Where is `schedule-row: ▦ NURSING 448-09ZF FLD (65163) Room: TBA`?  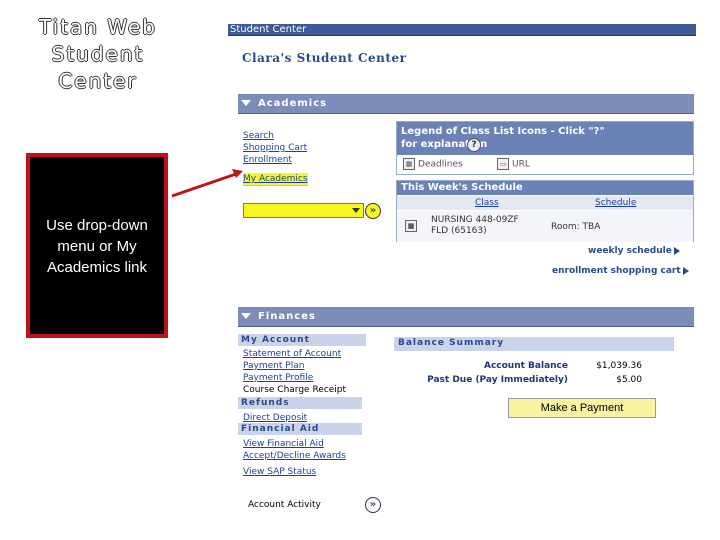 schedule-row: ▦ NURSING 448-09ZF FLD (65163) Room: TBA is located at coordinates (545, 226).